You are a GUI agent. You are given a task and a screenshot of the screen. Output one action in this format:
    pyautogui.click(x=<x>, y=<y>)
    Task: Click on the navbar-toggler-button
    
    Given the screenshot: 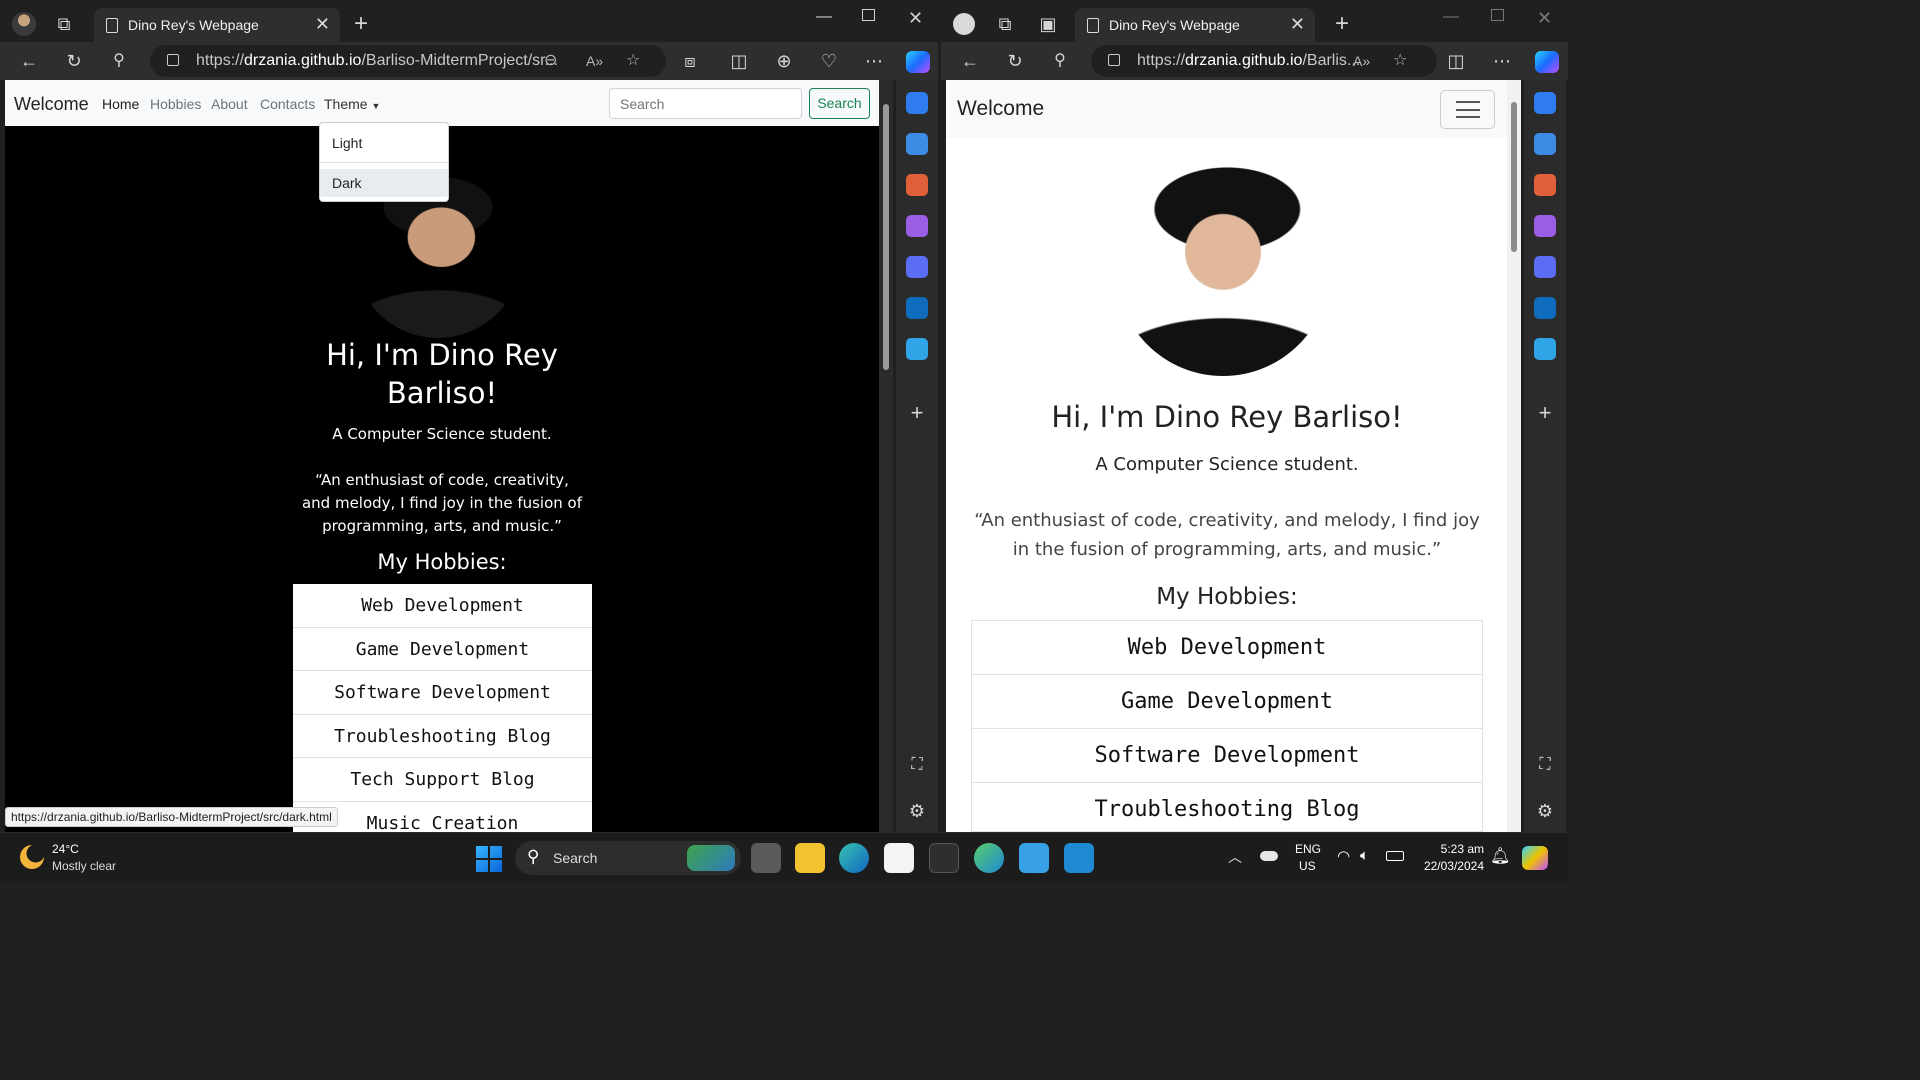 What is the action you would take?
    pyautogui.click(x=1467, y=109)
    